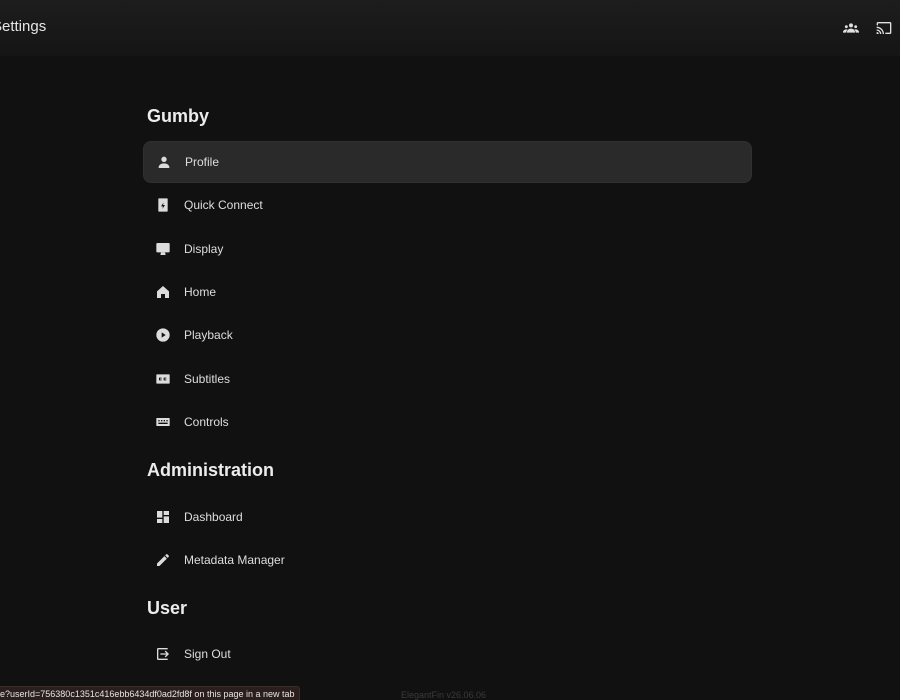  What do you see at coordinates (164, 162) in the screenshot?
I see `person-icon` at bounding box center [164, 162].